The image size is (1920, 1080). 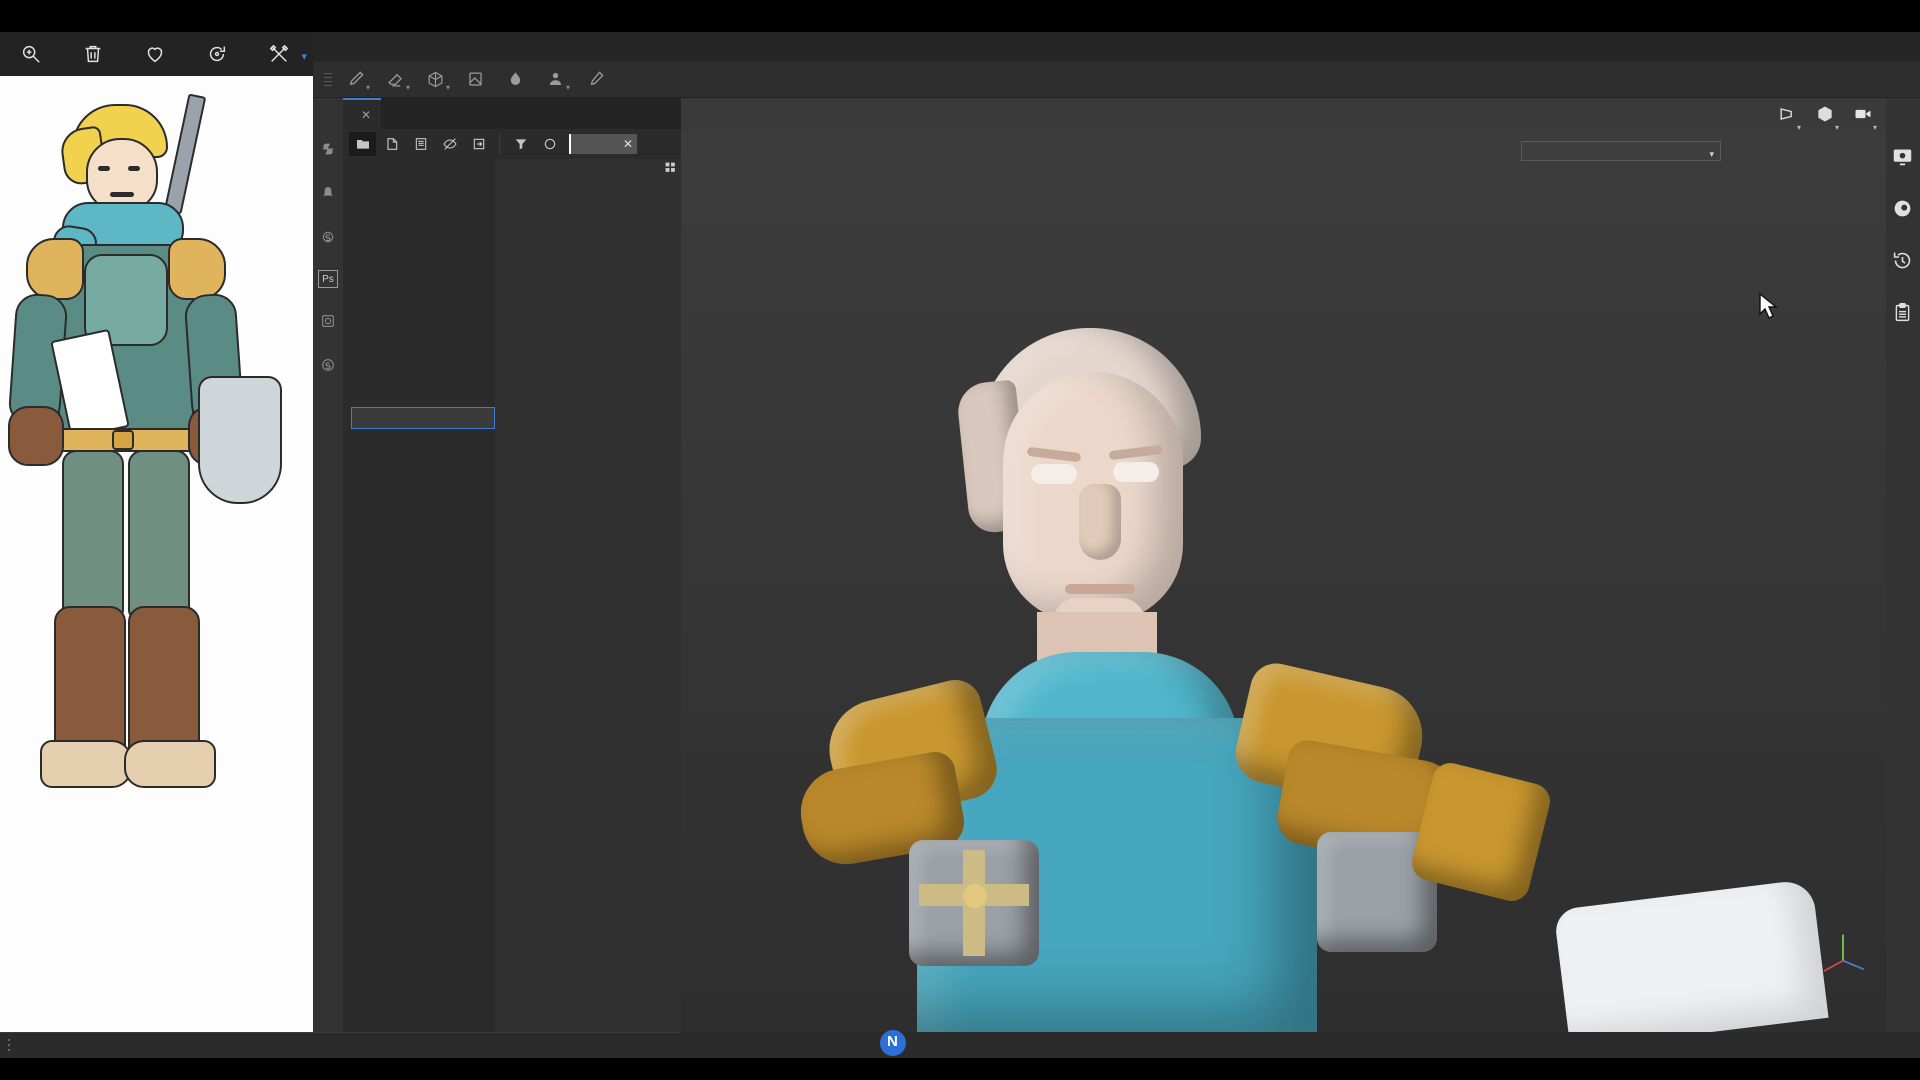 What do you see at coordinates (1903, 157) in the screenshot?
I see `display-settings-icon` at bounding box center [1903, 157].